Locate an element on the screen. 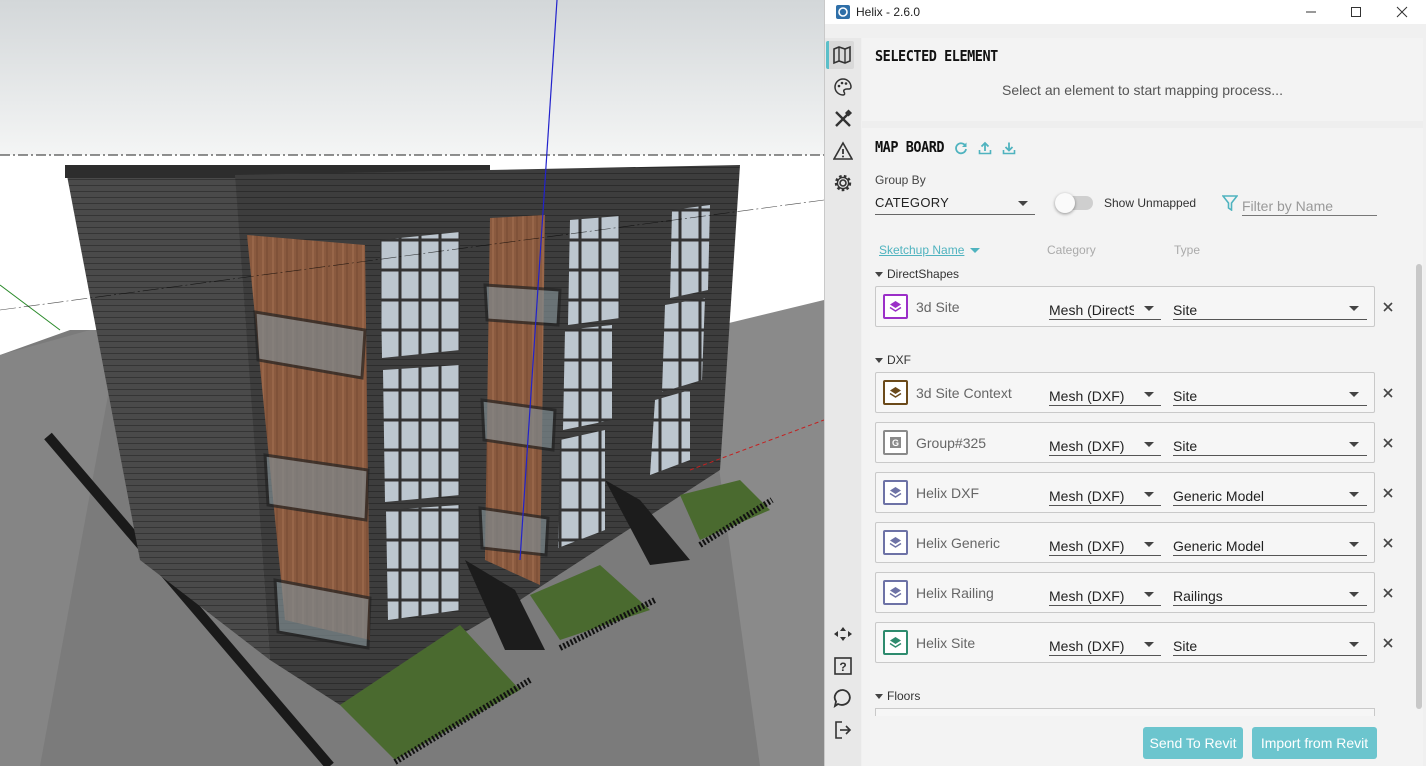 Image resolution: width=1426 pixels, height=766 pixels. type-select: Railings is located at coordinates (1270, 595).